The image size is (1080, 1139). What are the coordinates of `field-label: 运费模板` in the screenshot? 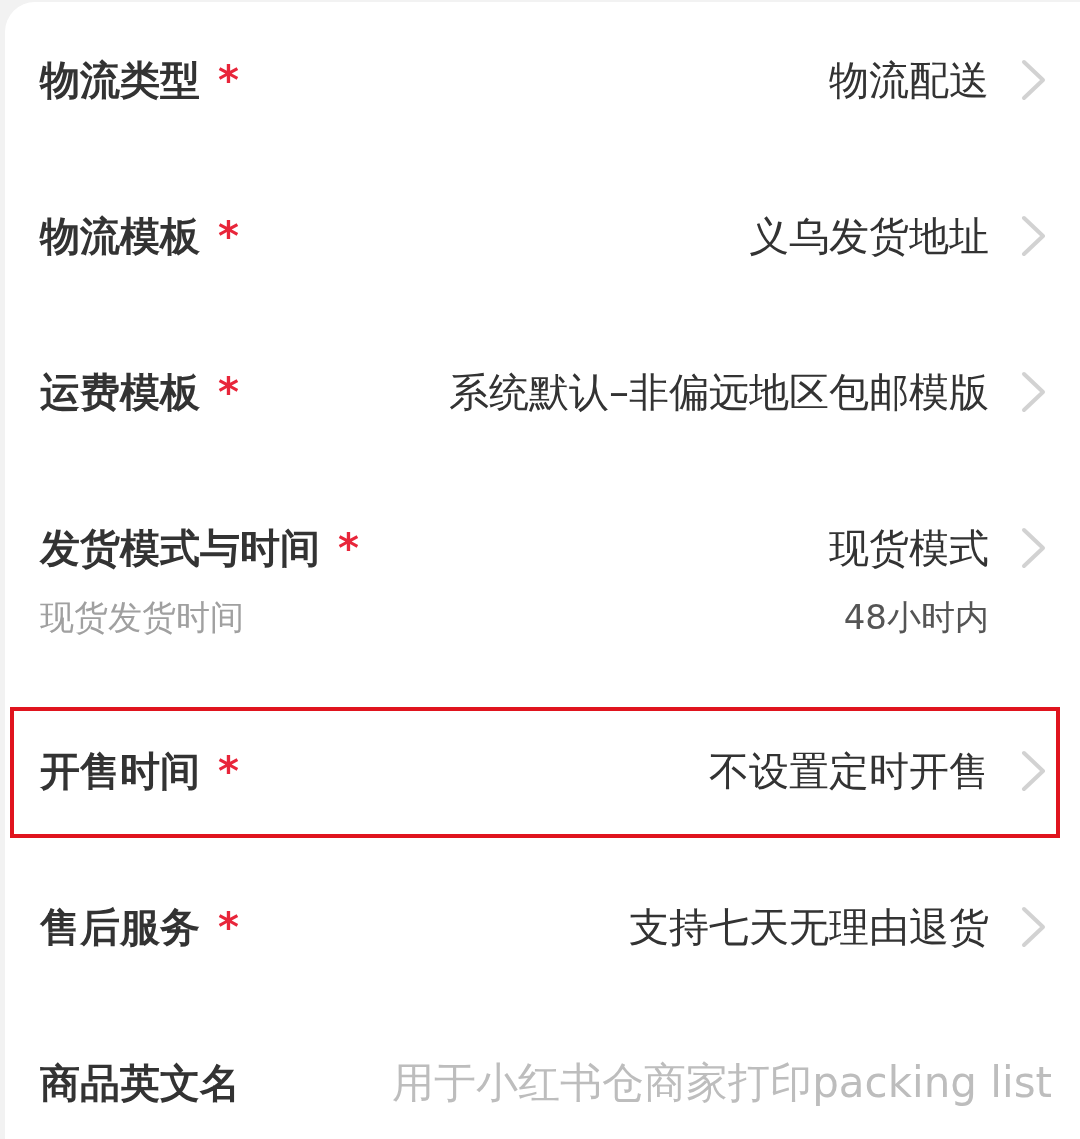 It's located at (120, 392).